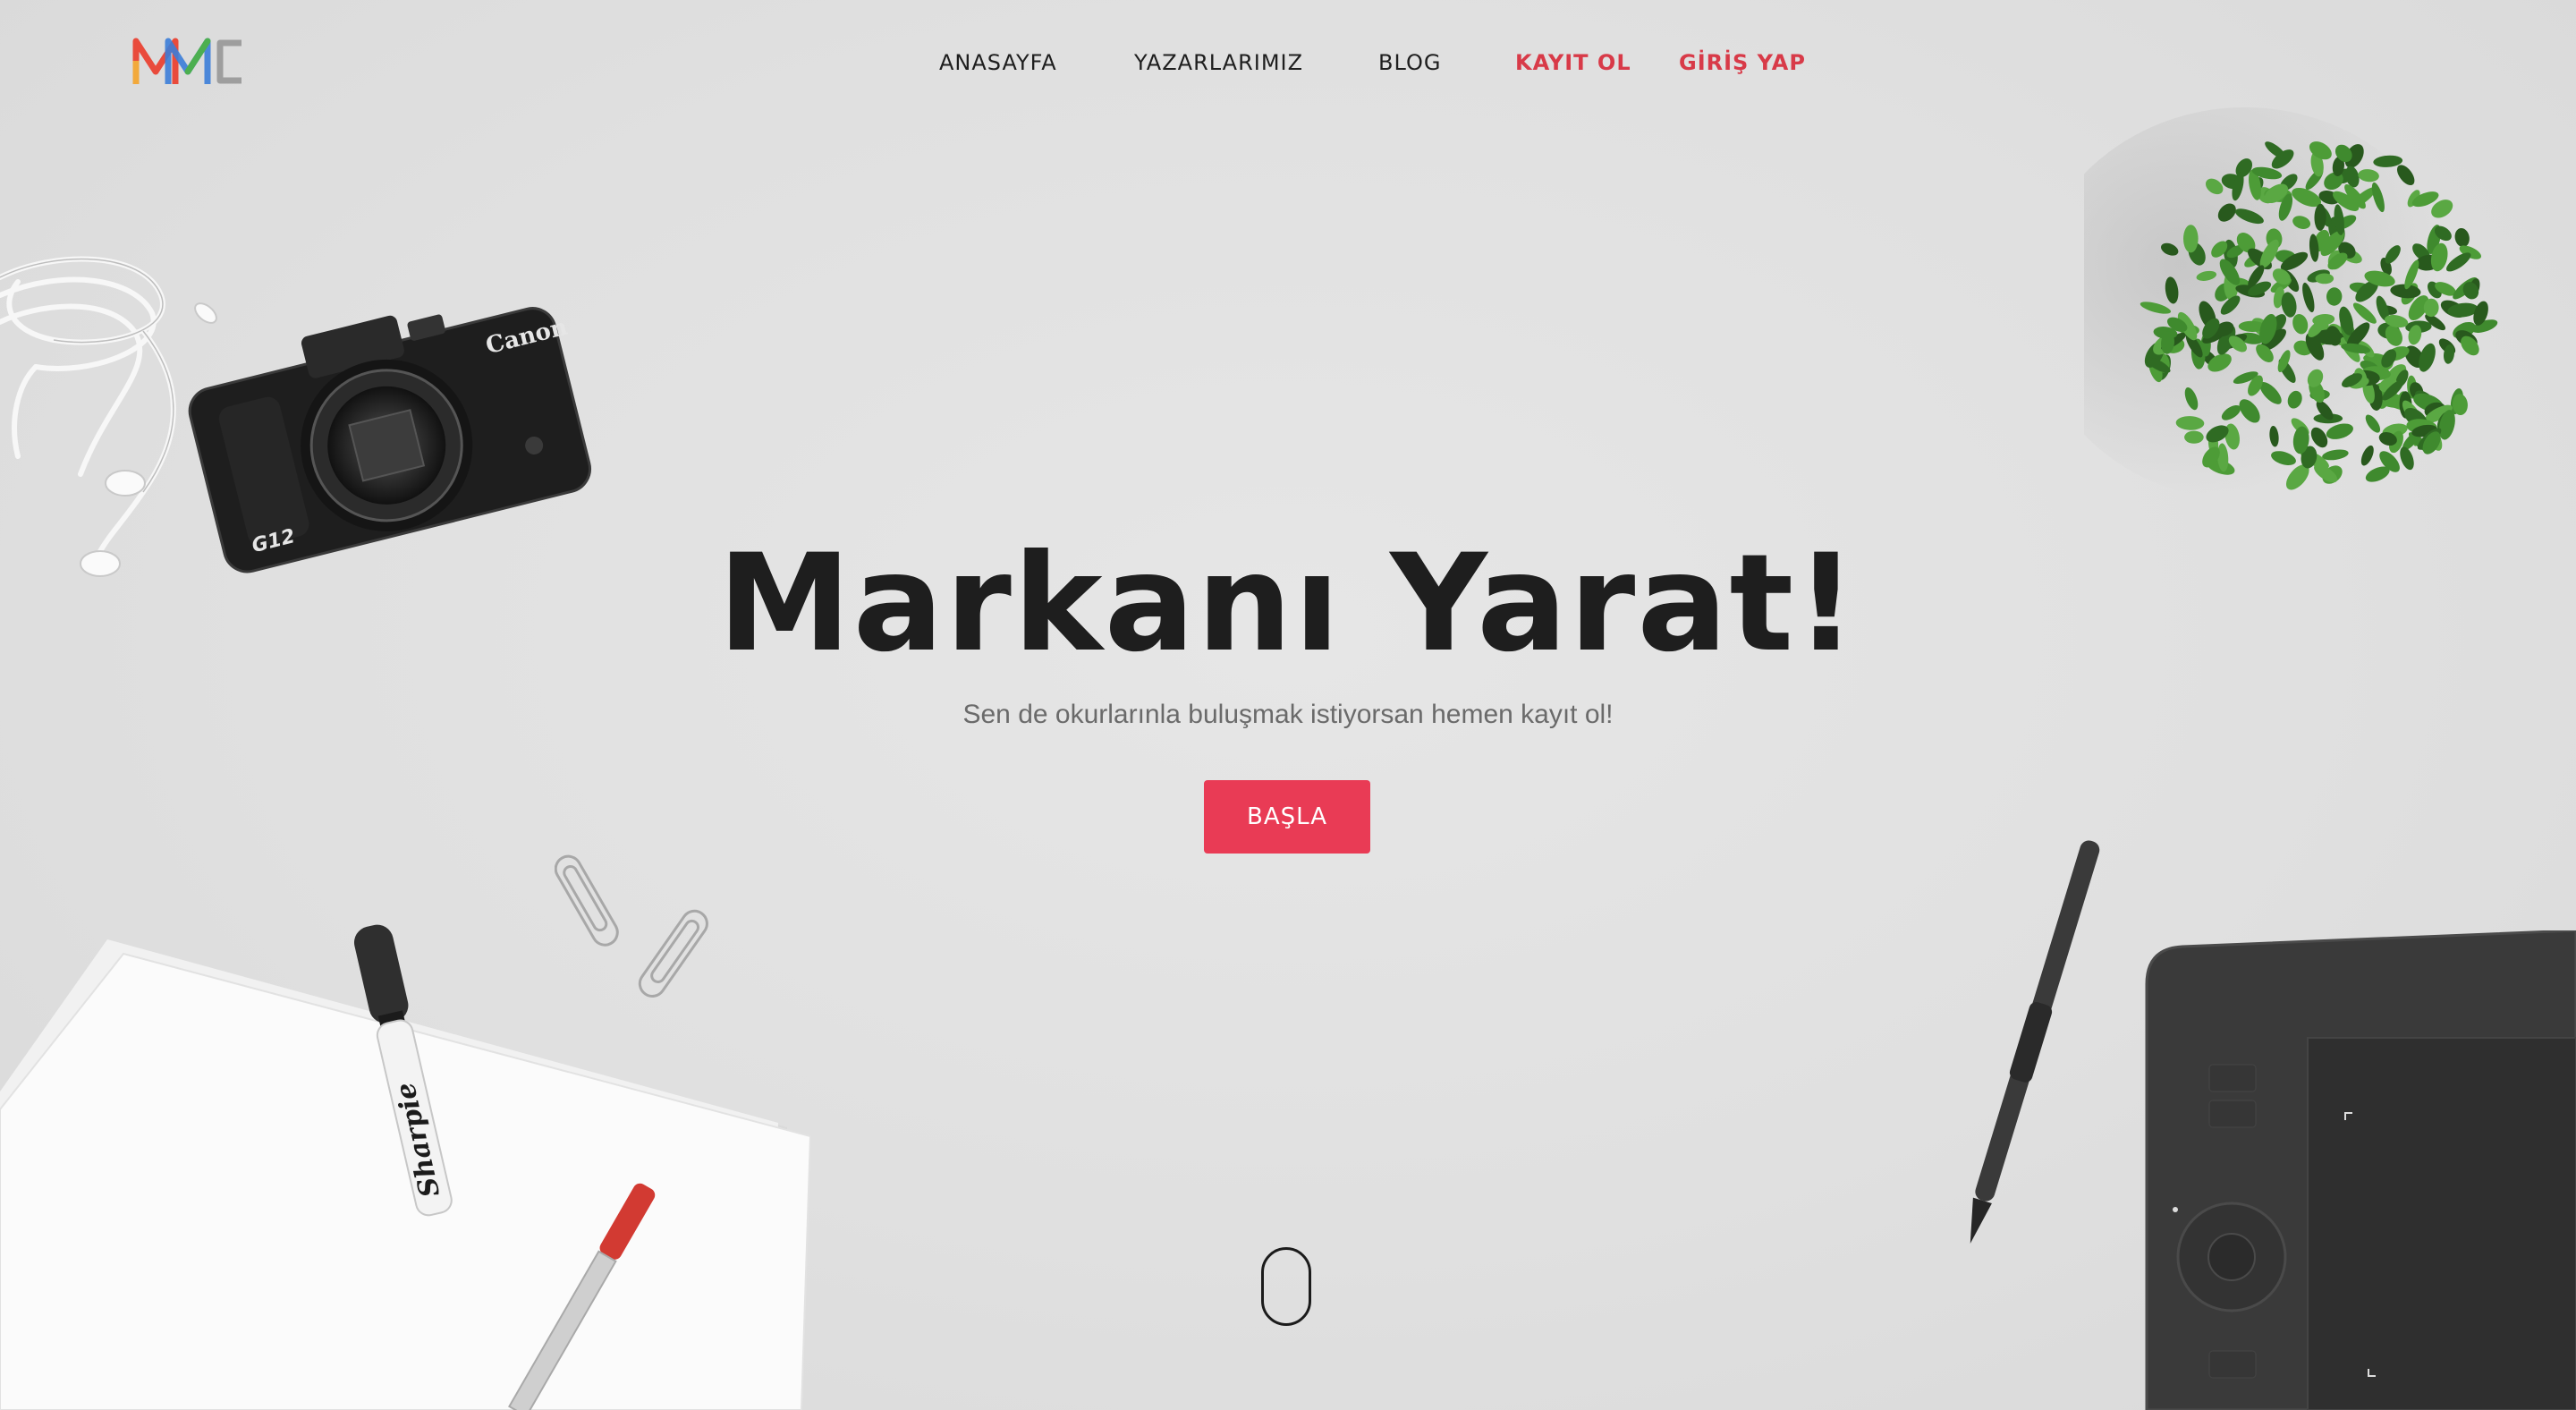 Image resolution: width=2576 pixels, height=1410 pixels. I want to click on nav-item-yazarlarimiz: YAZARLARIMIZ, so click(1218, 63).